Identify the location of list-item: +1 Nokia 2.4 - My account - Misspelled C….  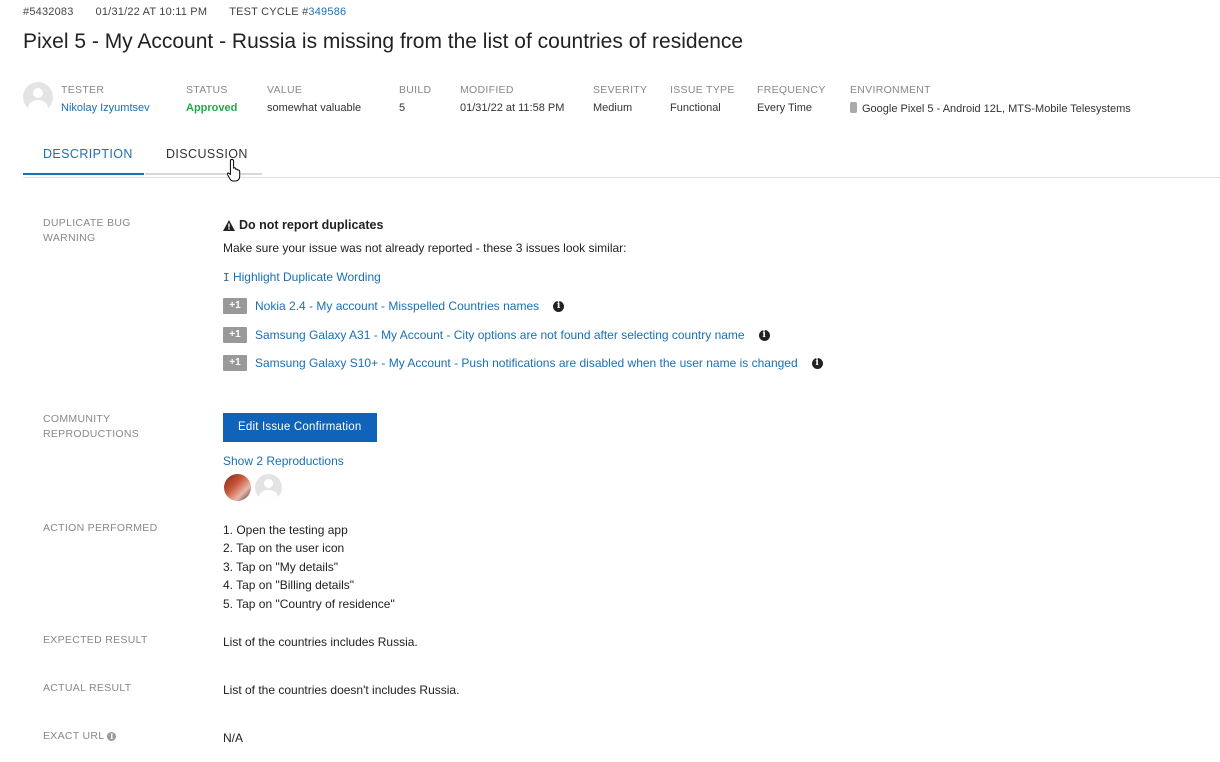
(394, 306).